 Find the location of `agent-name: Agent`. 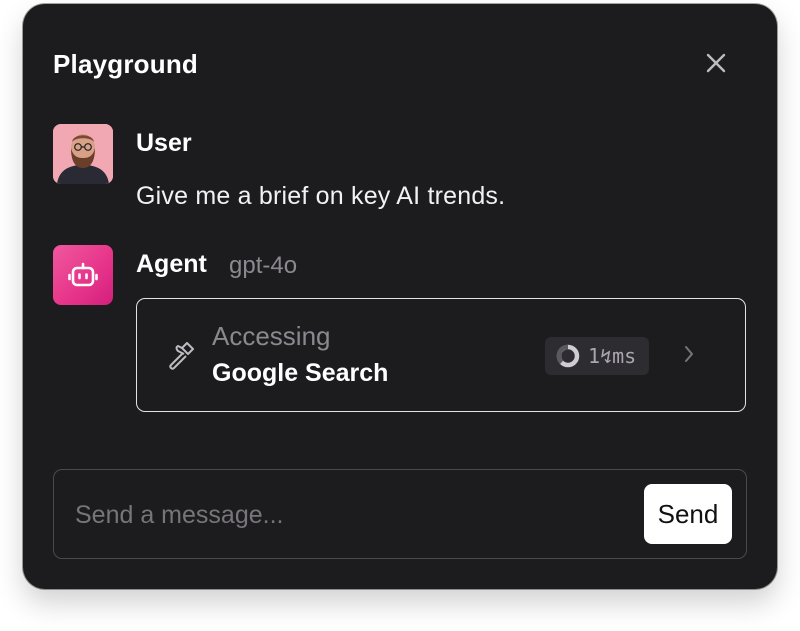

agent-name: Agent is located at coordinates (171, 264).